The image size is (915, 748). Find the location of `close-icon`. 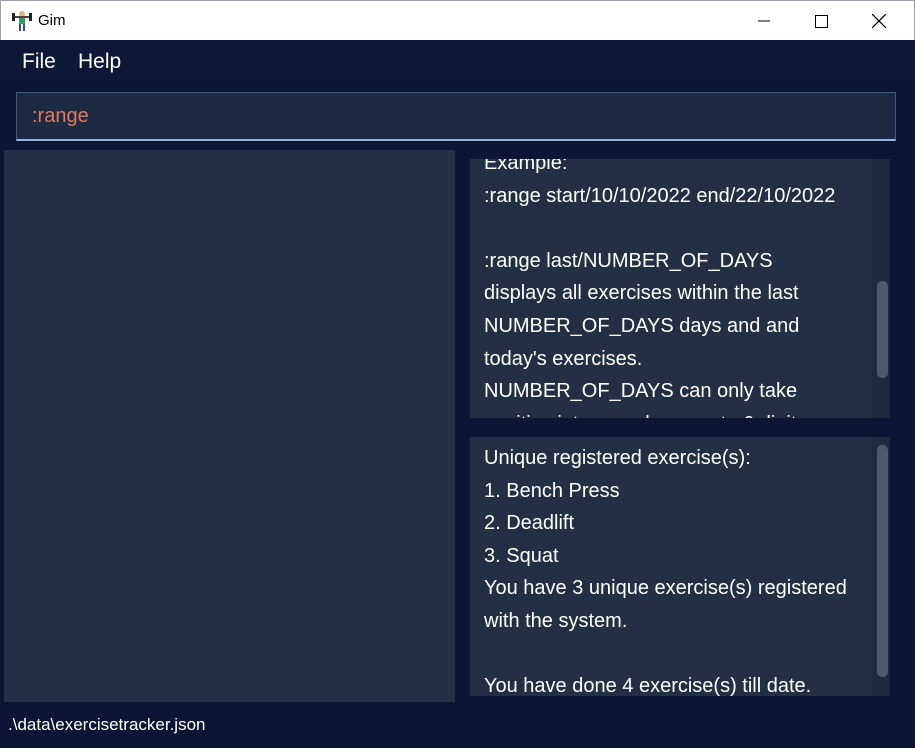

close-icon is located at coordinates (879, 21).